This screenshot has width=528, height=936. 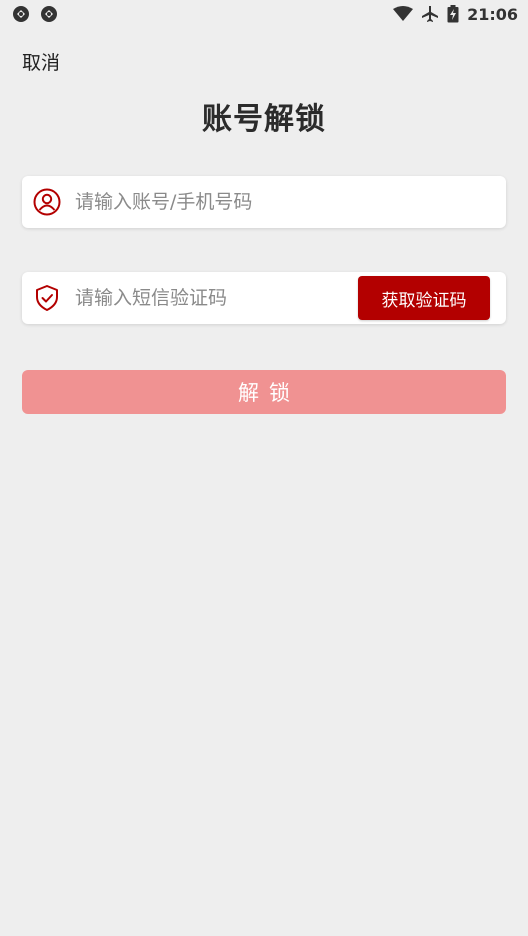 I want to click on battery-icon, so click(x=453, y=14).